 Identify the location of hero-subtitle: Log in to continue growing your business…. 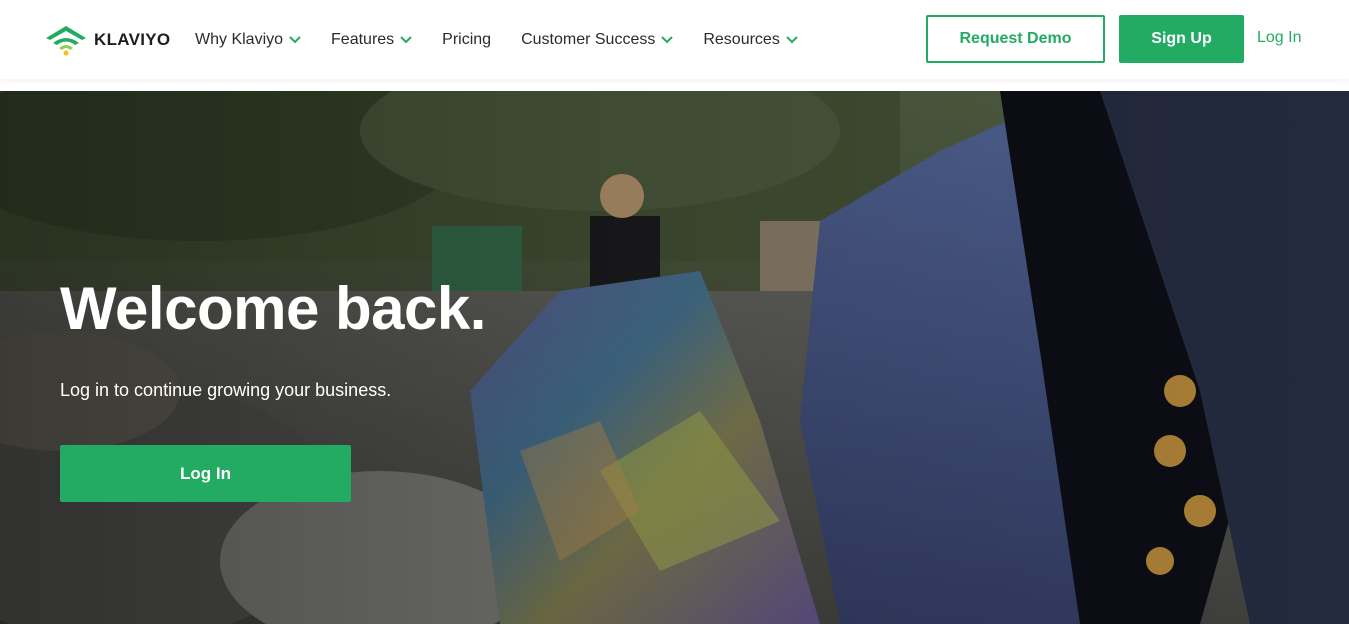
(226, 390).